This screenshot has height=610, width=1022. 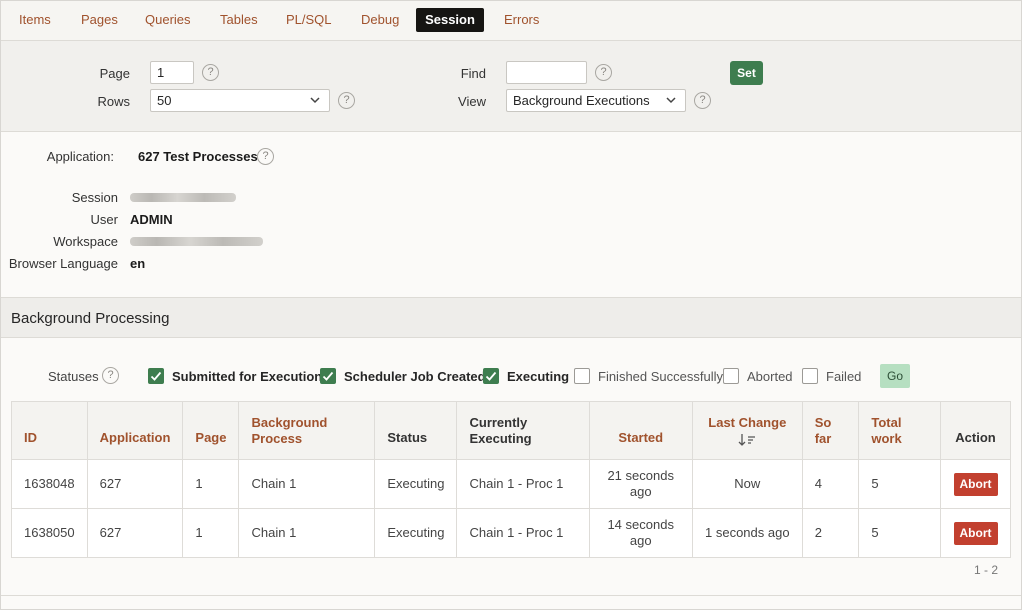 I want to click on column-header-so-far: So far, so click(x=830, y=430).